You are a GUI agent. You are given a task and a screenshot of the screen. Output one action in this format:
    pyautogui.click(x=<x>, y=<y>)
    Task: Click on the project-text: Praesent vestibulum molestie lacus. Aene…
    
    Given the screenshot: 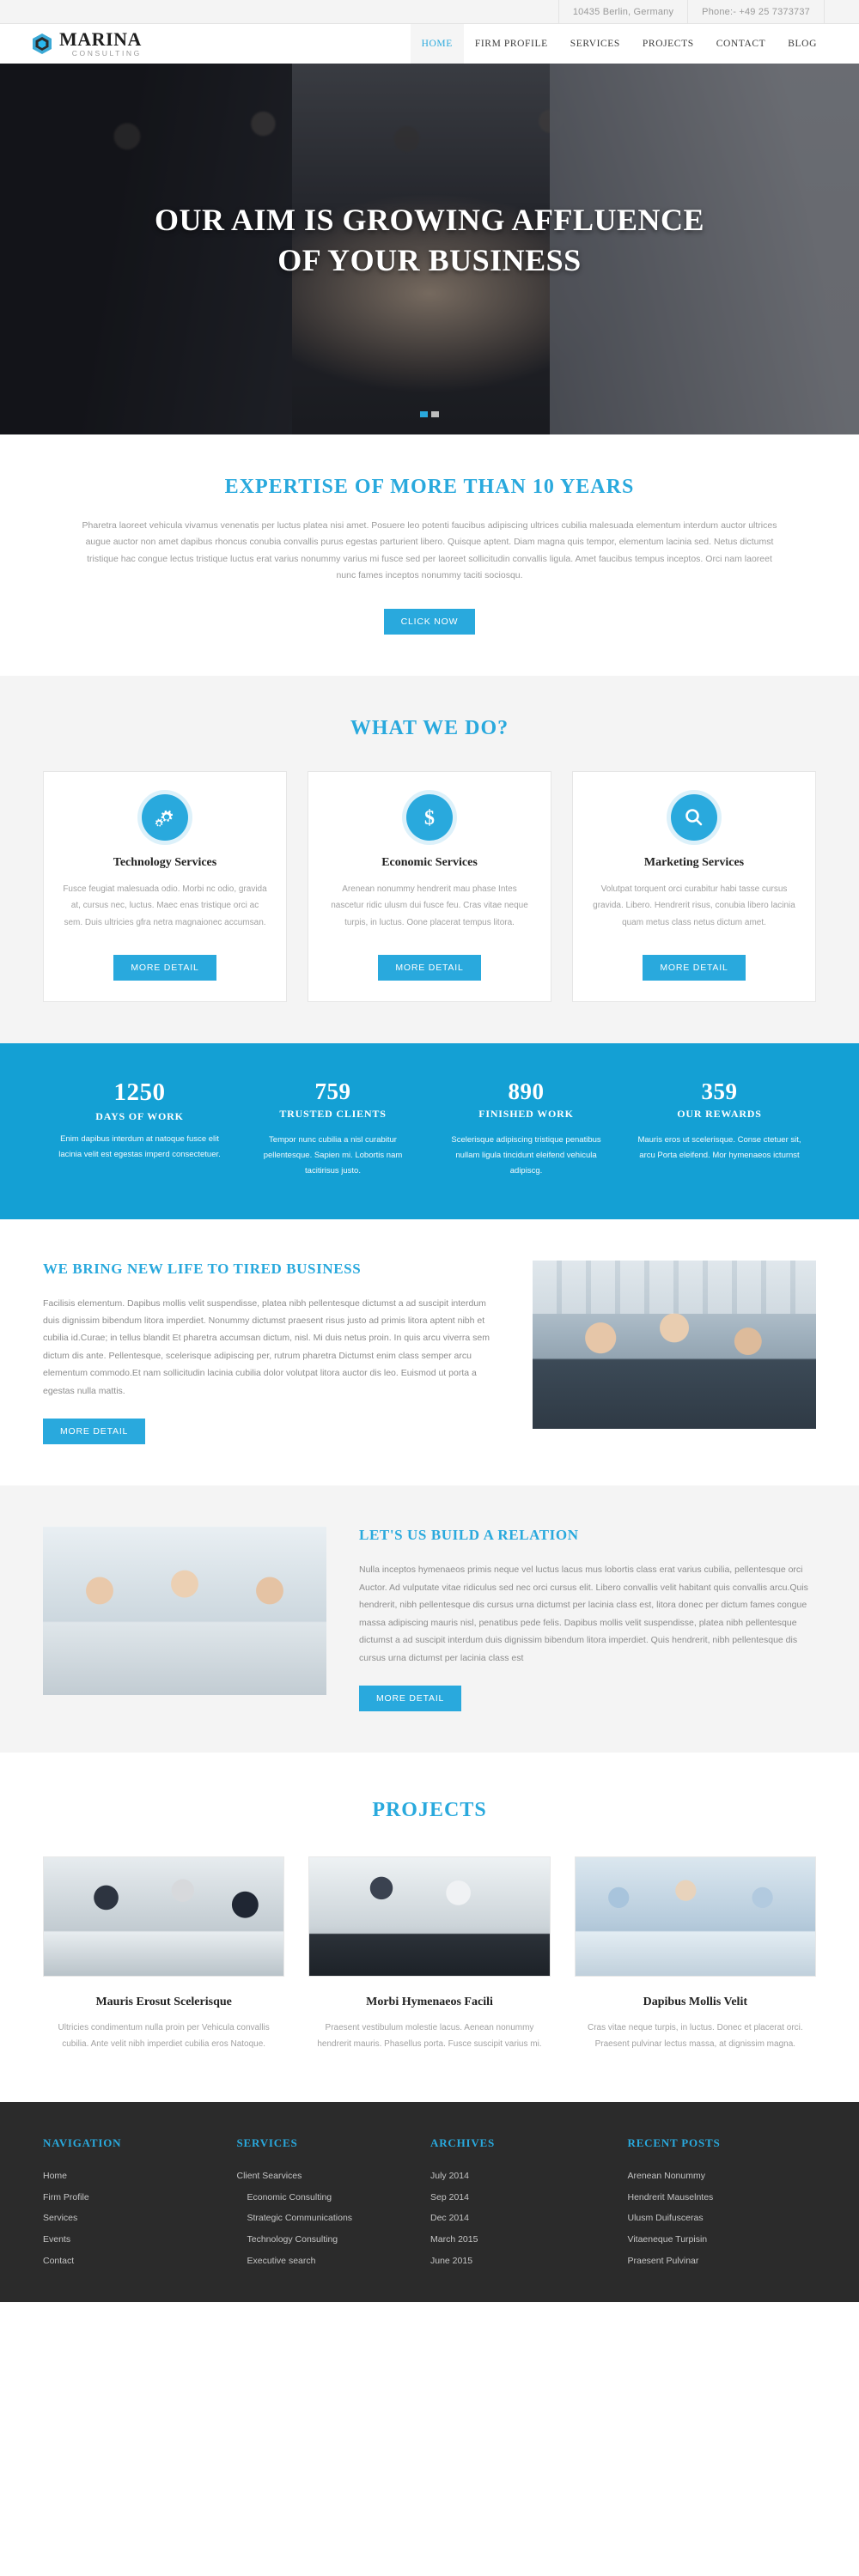 What is the action you would take?
    pyautogui.click(x=430, y=2036)
    